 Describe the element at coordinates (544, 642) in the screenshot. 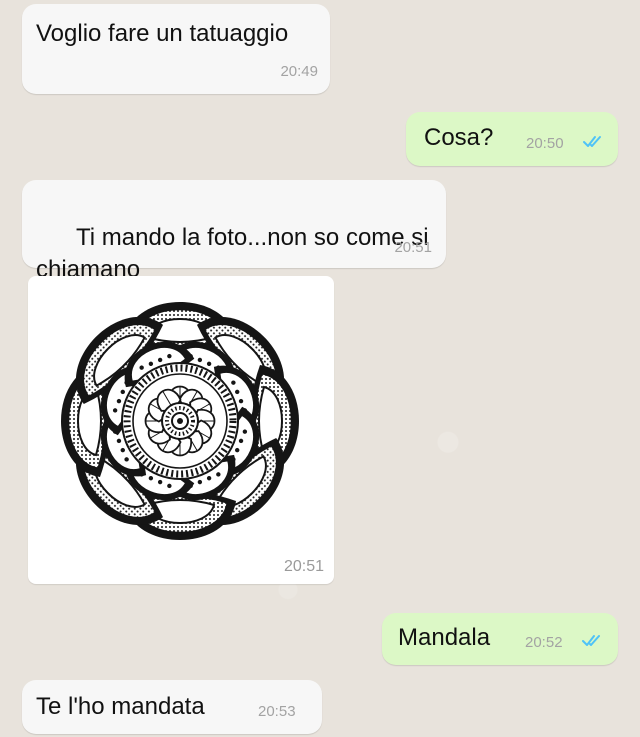

I see `message-timestamp: 20:52` at that location.